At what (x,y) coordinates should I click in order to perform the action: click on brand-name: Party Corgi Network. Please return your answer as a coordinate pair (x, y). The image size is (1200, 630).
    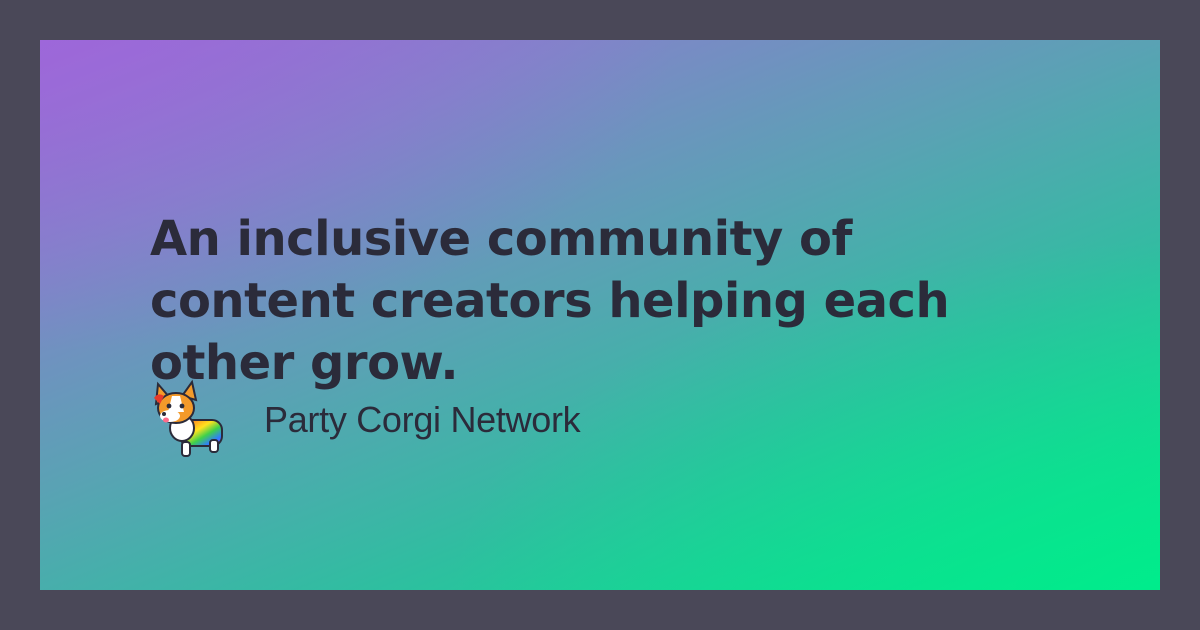
    Looking at the image, I should click on (422, 419).